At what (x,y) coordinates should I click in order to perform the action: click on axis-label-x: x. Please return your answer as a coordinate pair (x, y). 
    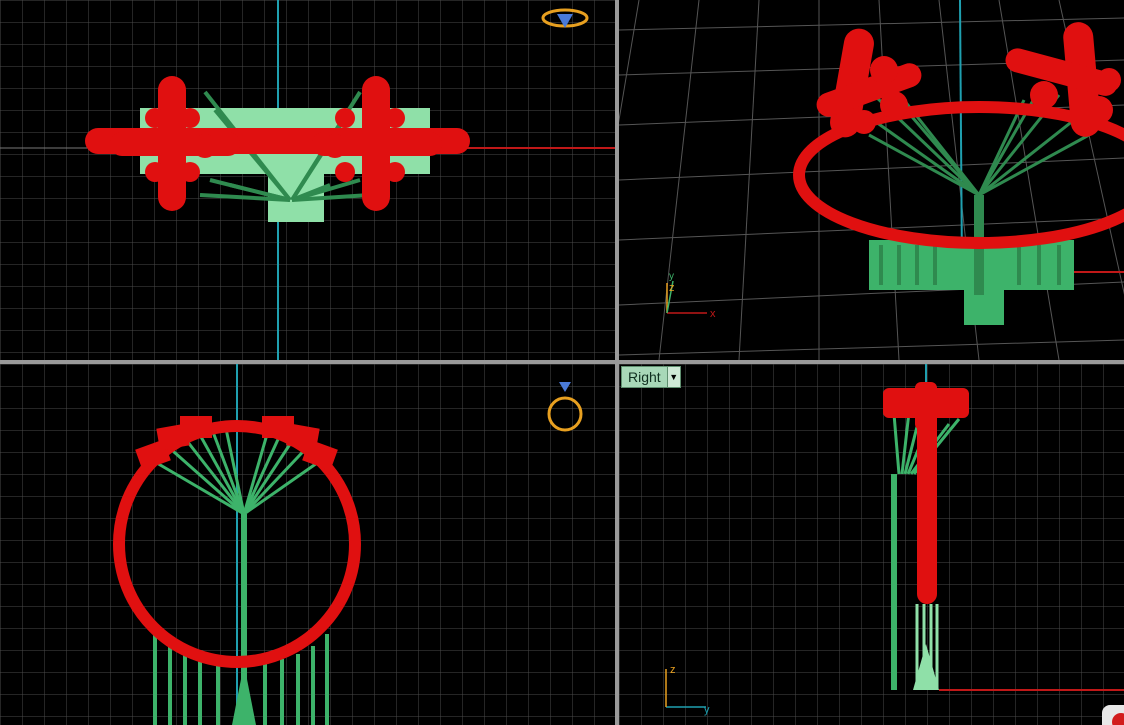
    Looking at the image, I should click on (713, 314).